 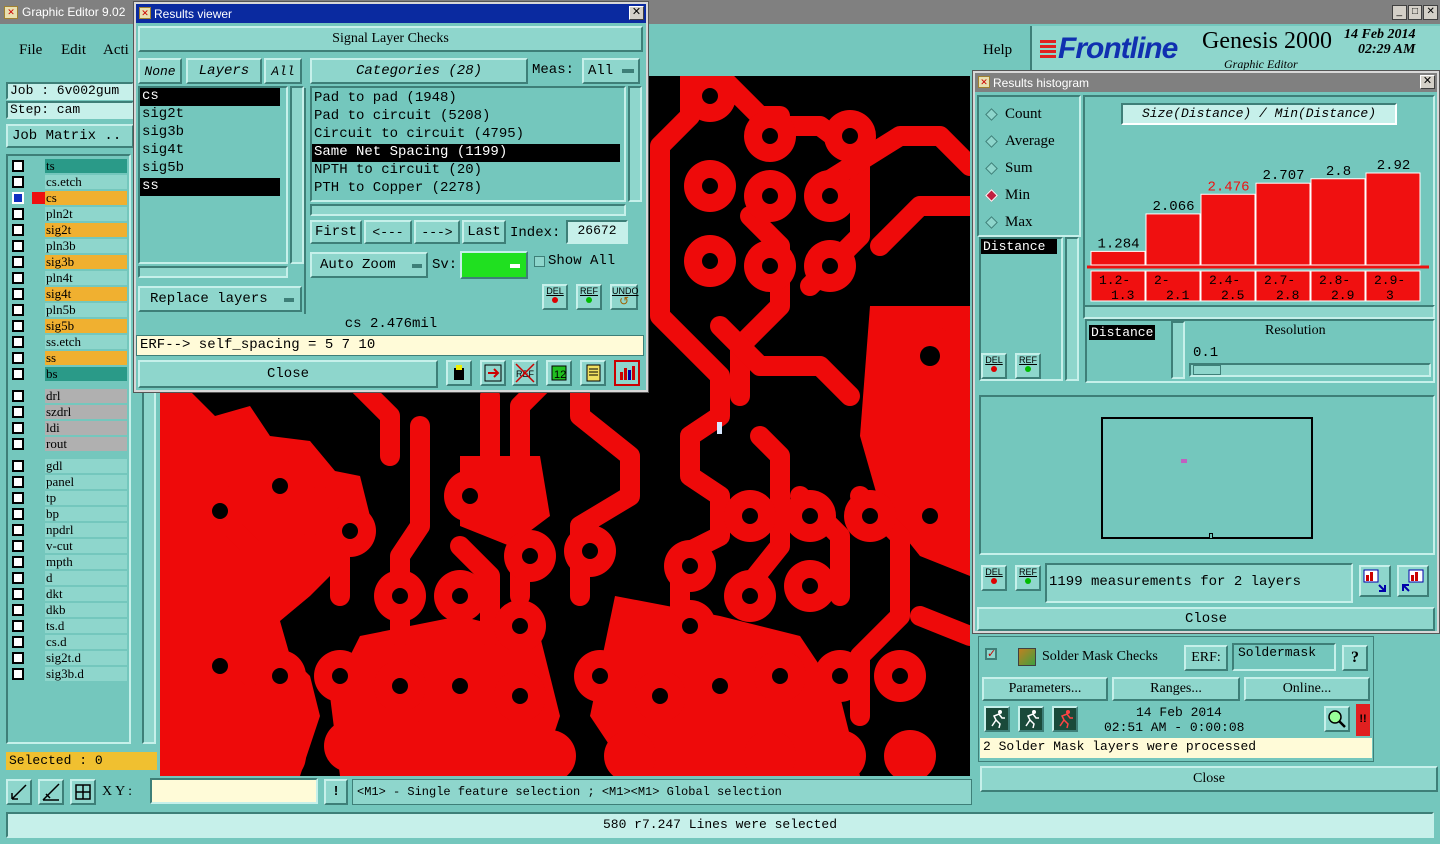 What do you see at coordinates (283, 71) in the screenshot?
I see `all-layers-button: All` at bounding box center [283, 71].